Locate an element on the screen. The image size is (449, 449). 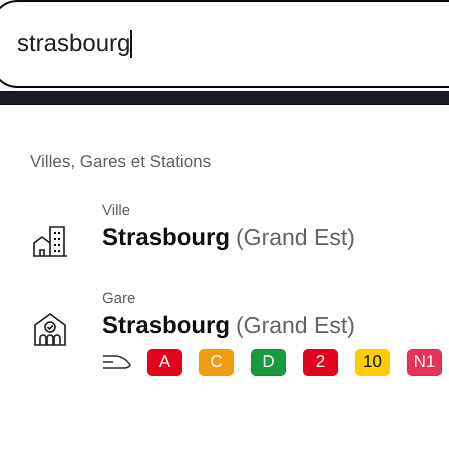
line-badge: 10 is located at coordinates (372, 362).